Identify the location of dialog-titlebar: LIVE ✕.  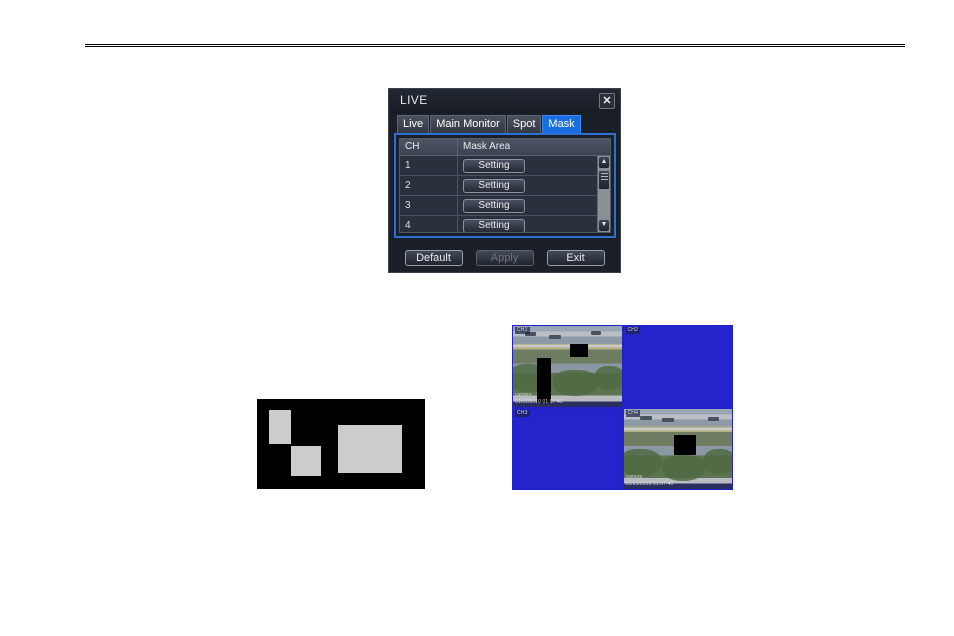
(504, 101).